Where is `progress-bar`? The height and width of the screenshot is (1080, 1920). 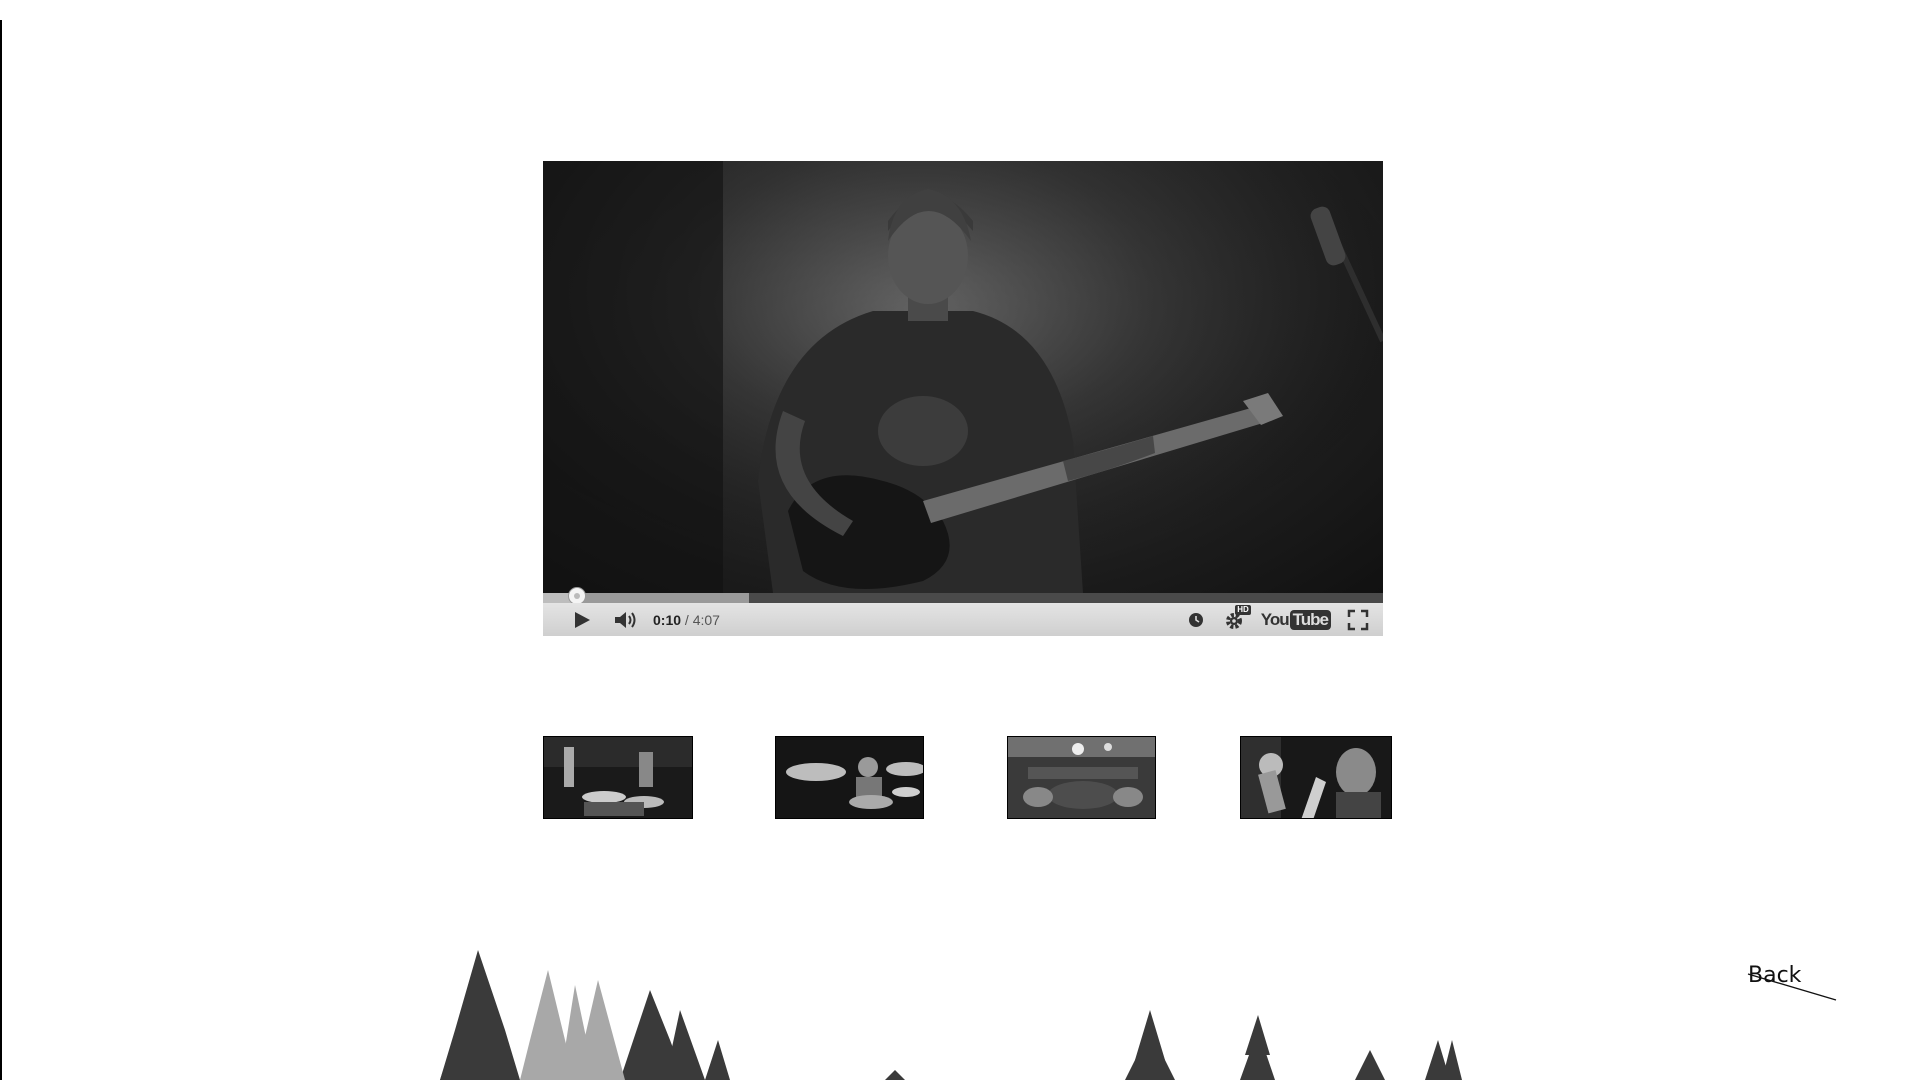
progress-bar is located at coordinates (963, 596).